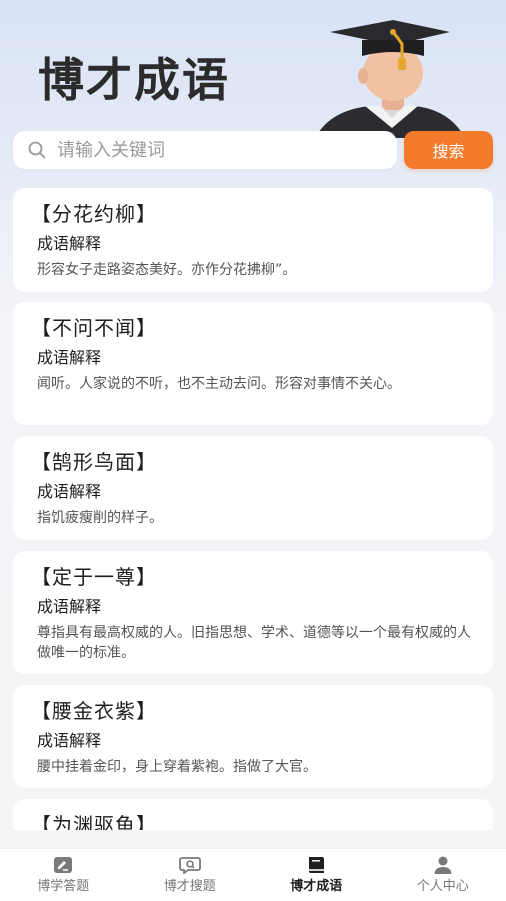 This screenshot has height=901, width=506. I want to click on bottom-nav: 博学答题 博才搜题 博才成语 个人中心, so click(253, 874).